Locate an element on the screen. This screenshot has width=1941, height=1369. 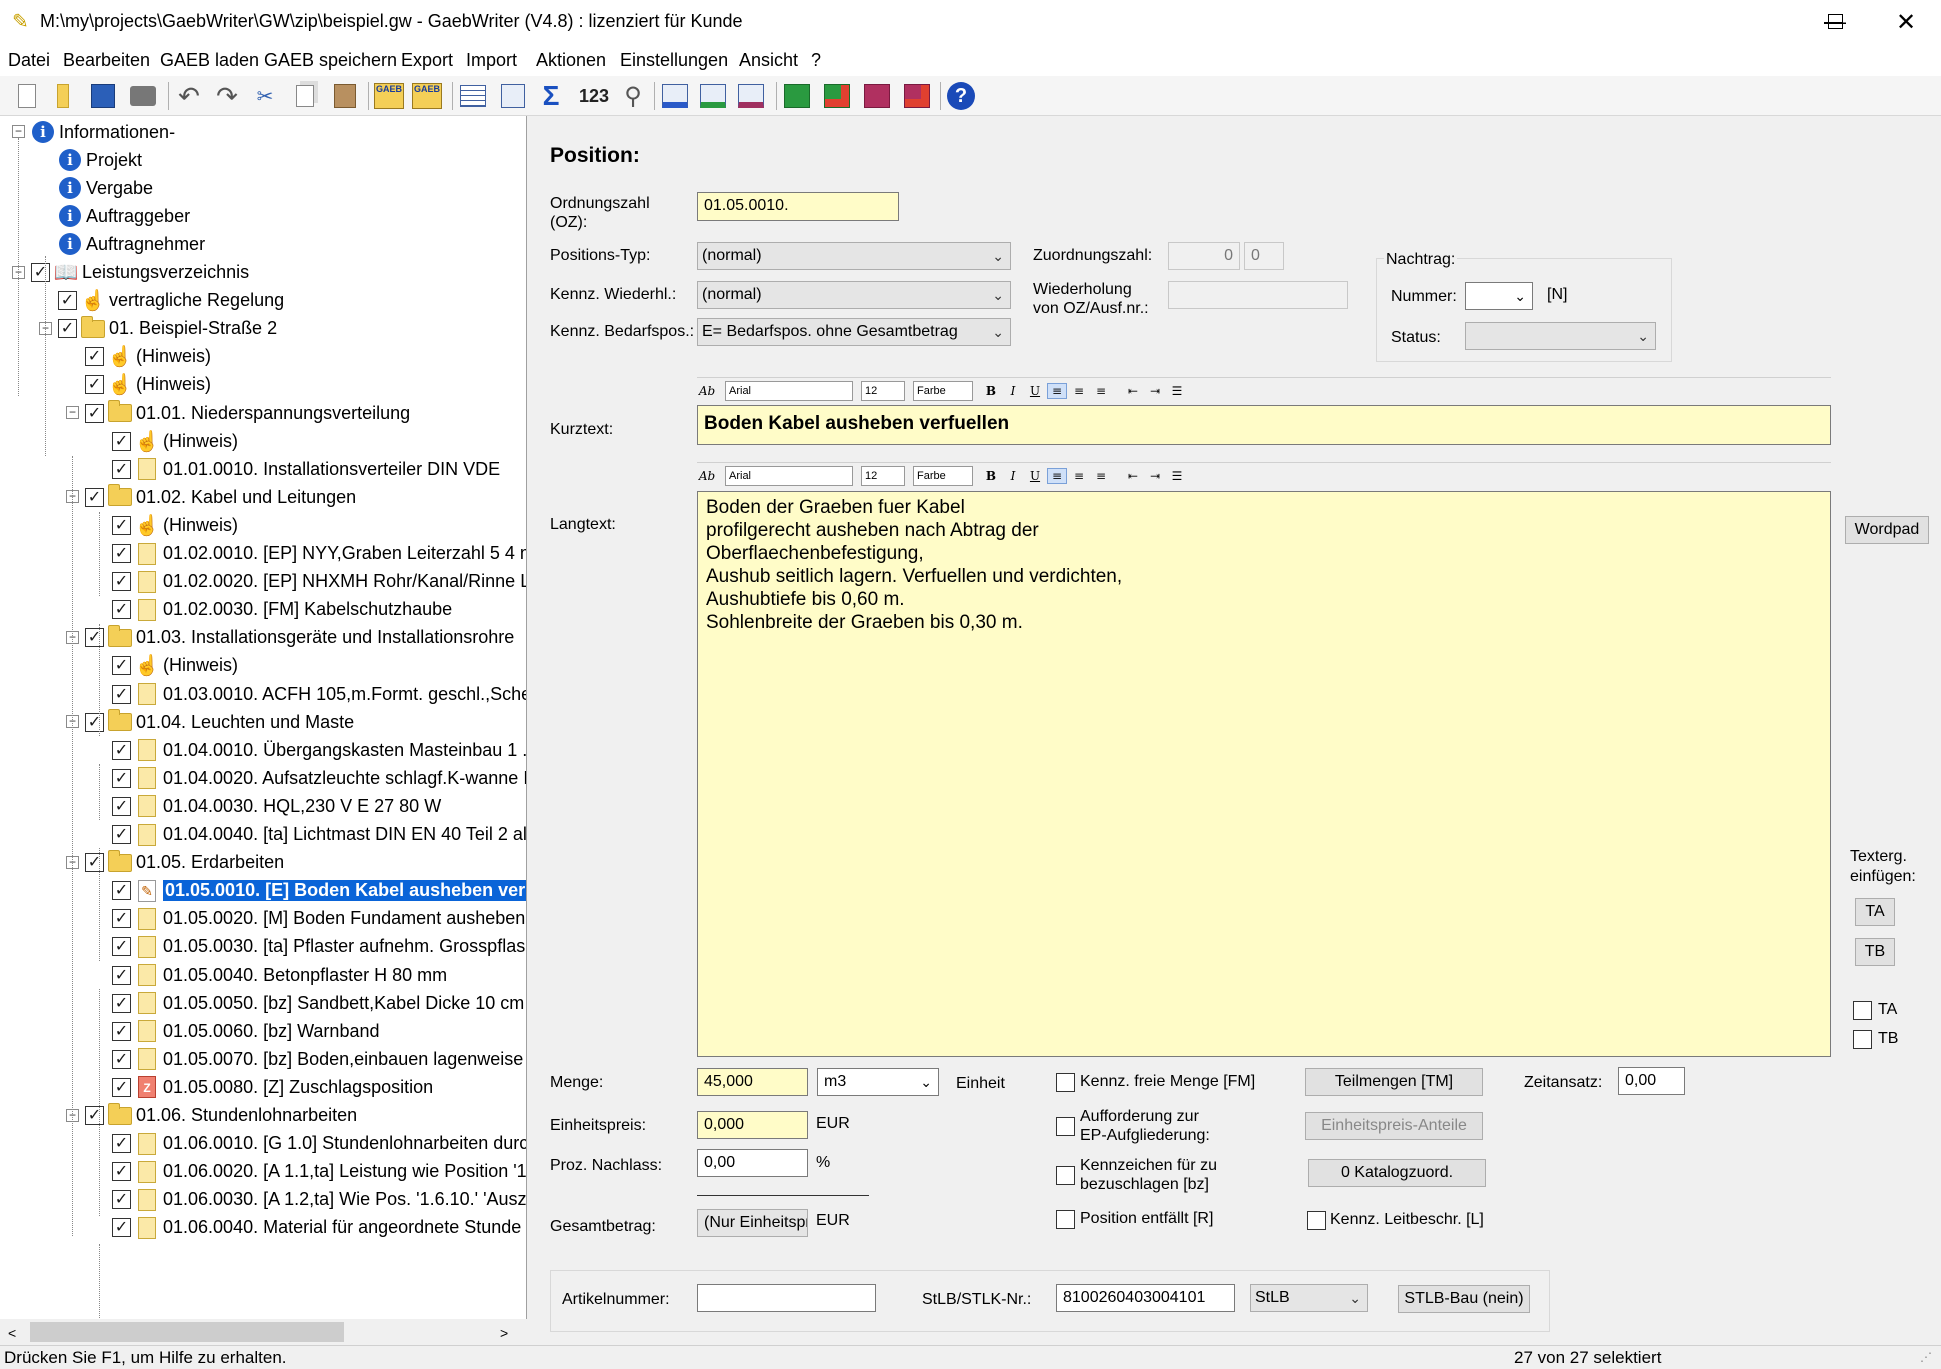
tree-item: ✓ 01.01. Niederspannungsverteilung is located at coordinates (247, 413).